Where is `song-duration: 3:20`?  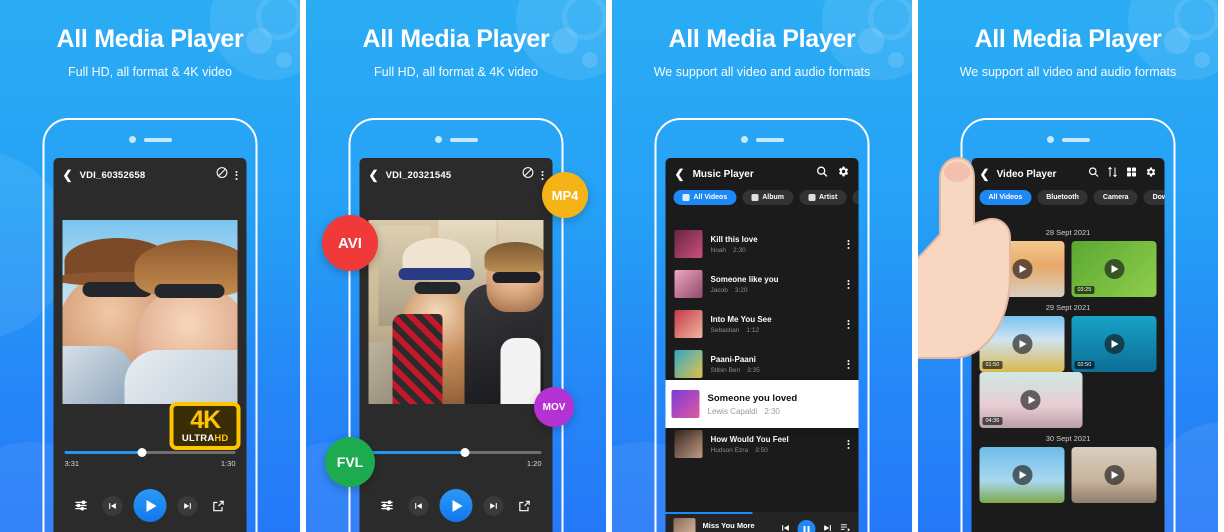 song-duration: 3:20 is located at coordinates (741, 290).